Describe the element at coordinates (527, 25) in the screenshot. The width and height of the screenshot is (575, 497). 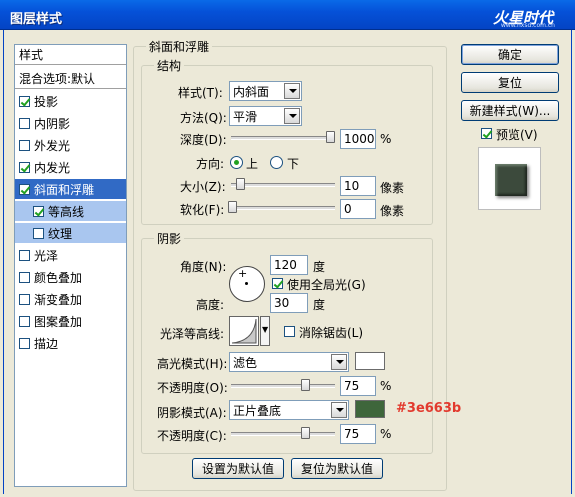
I see `brand-logo-url: www.hxsd.com.cn` at that location.